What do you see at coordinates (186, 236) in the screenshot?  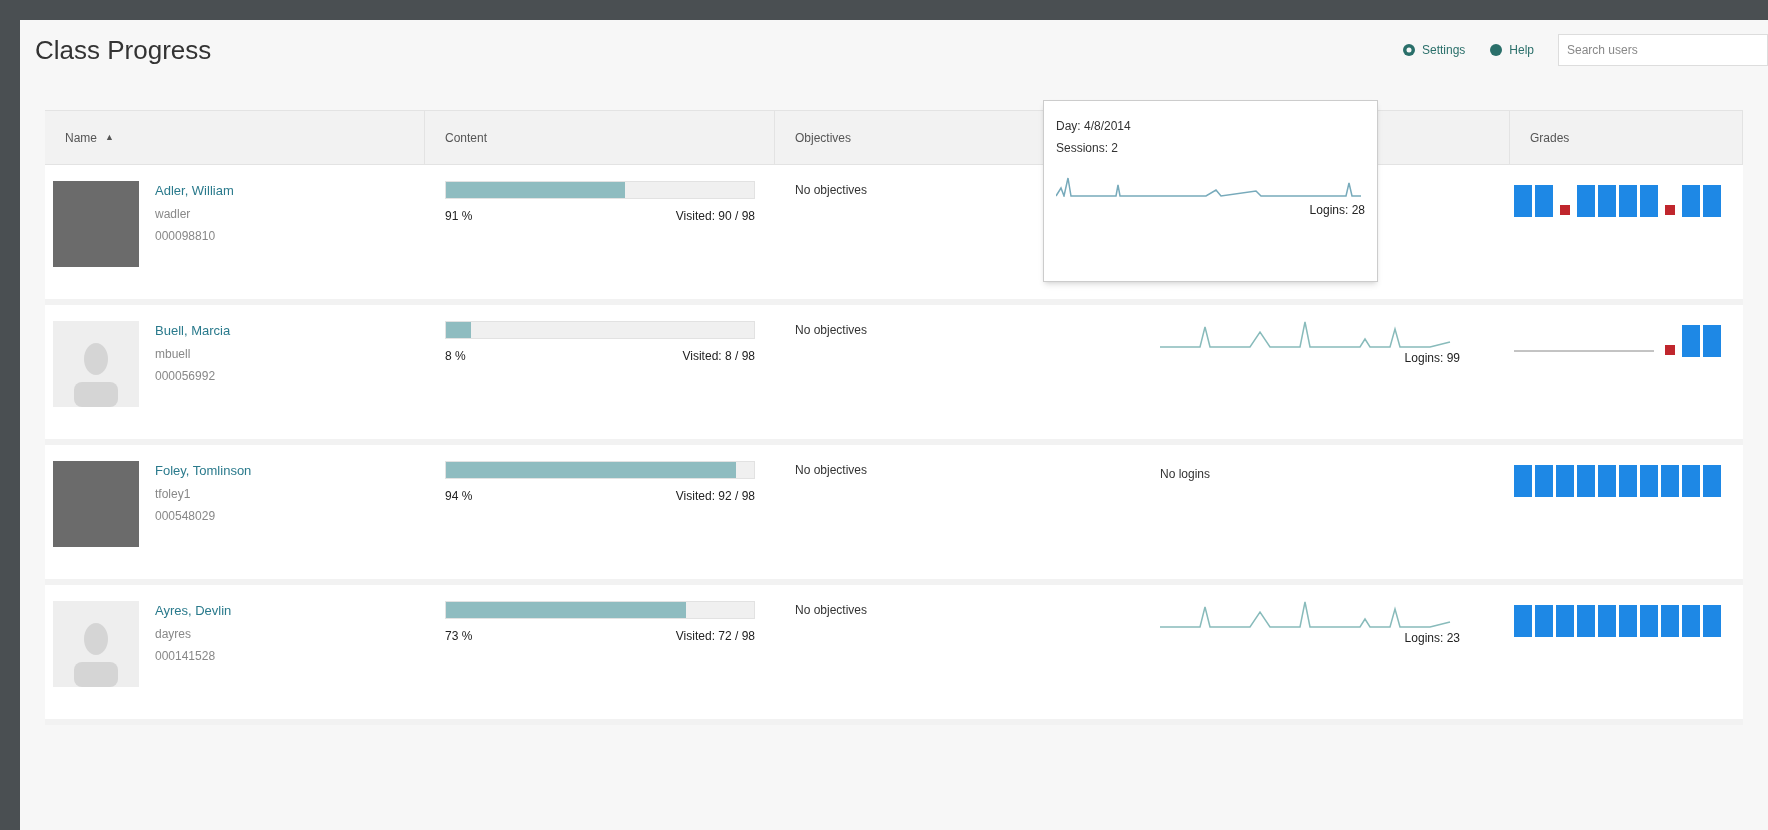 I see `student-id: 000098810` at bounding box center [186, 236].